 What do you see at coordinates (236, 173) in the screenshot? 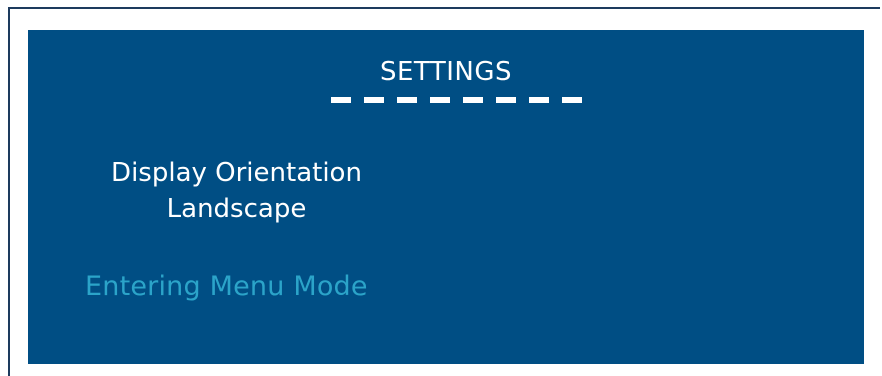
I see `setting-name: Display Orientation` at bounding box center [236, 173].